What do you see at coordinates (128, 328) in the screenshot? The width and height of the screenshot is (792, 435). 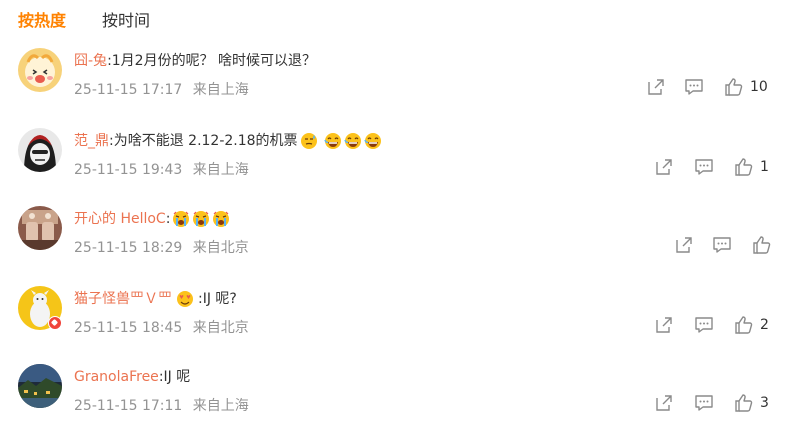 I see `timestamp: 25-11-15 18:45` at bounding box center [128, 328].